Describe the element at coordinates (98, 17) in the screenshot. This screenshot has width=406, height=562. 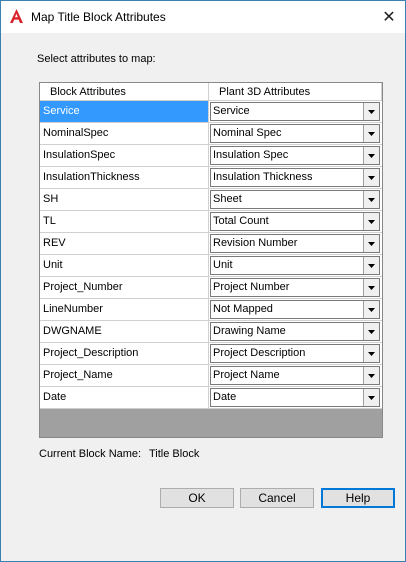
I see `window-title: Map Title Block Attributes` at that location.